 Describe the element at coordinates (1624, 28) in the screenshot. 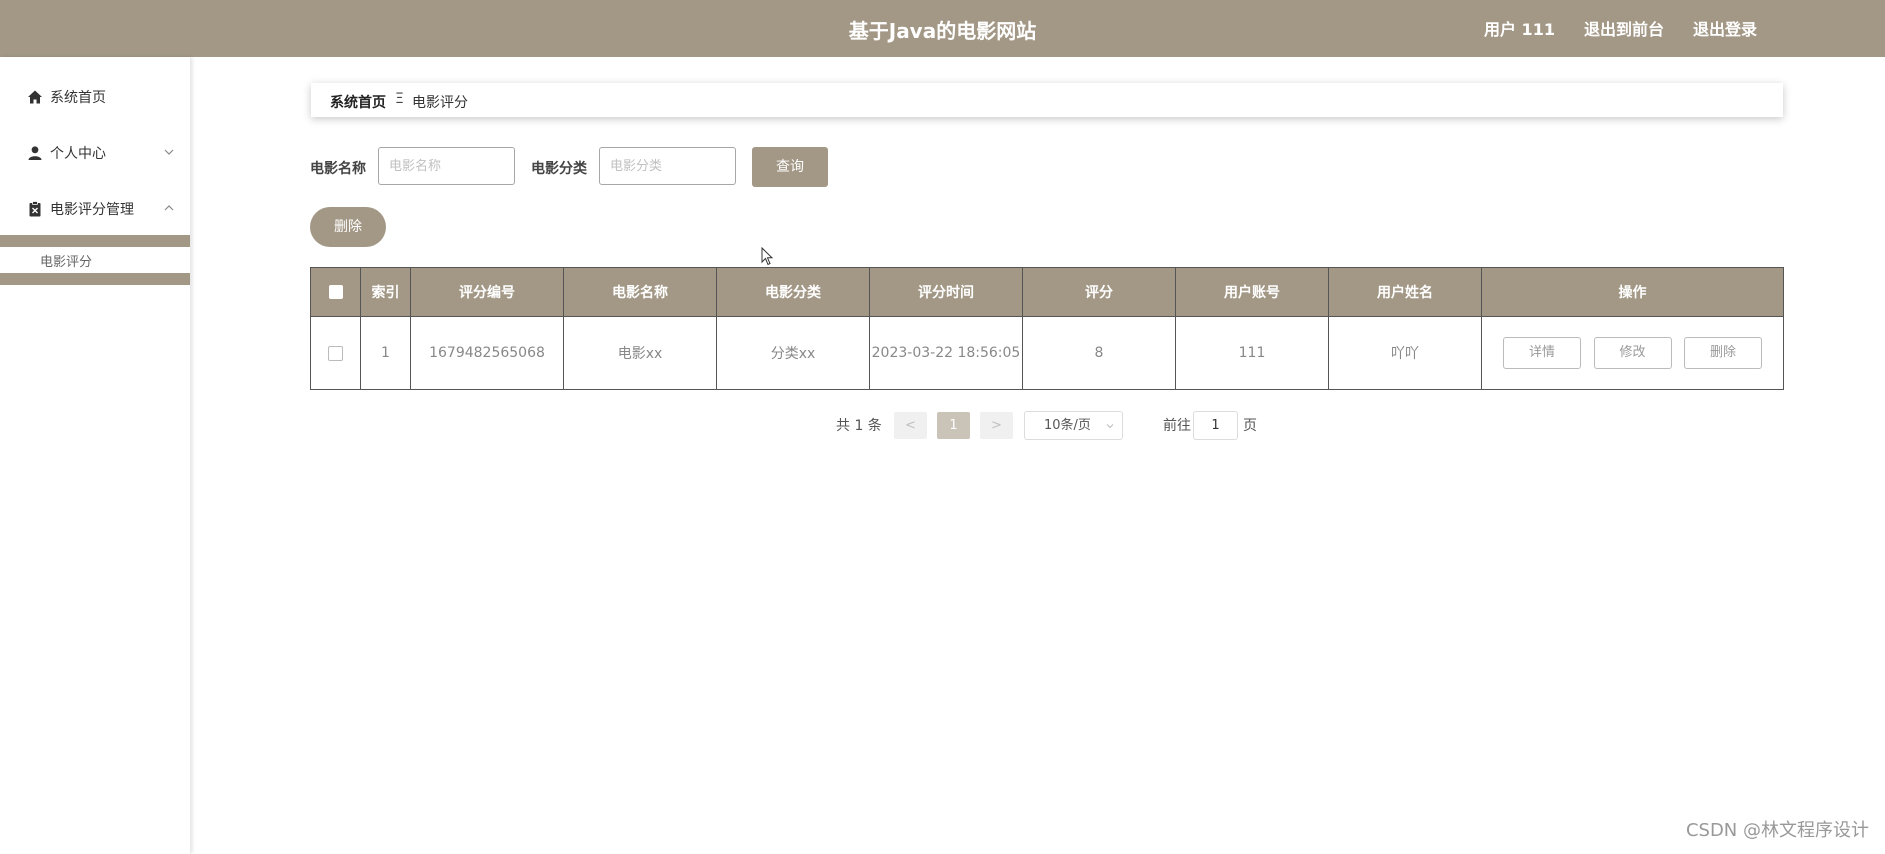

I see `back-to-frontend-link: 退出到前台` at that location.